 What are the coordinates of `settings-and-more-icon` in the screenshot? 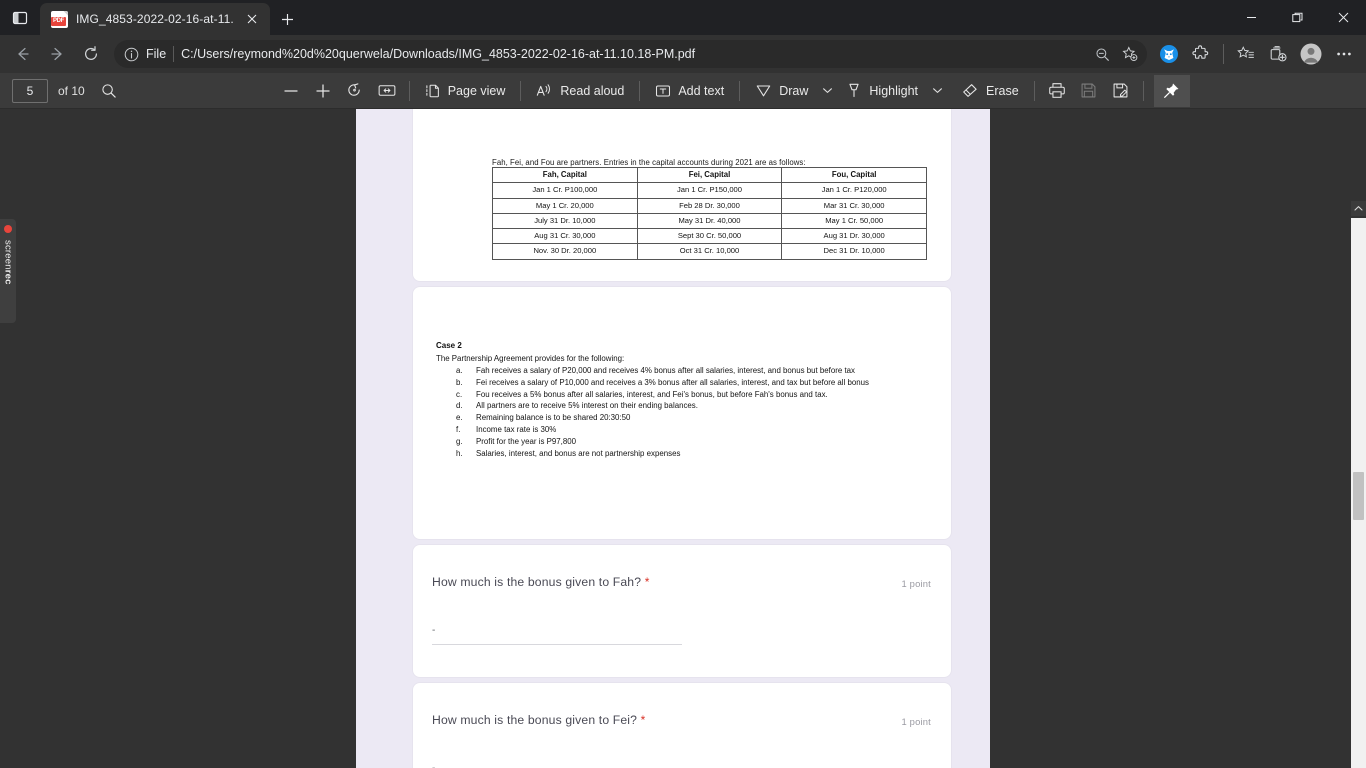 It's located at (1344, 54).